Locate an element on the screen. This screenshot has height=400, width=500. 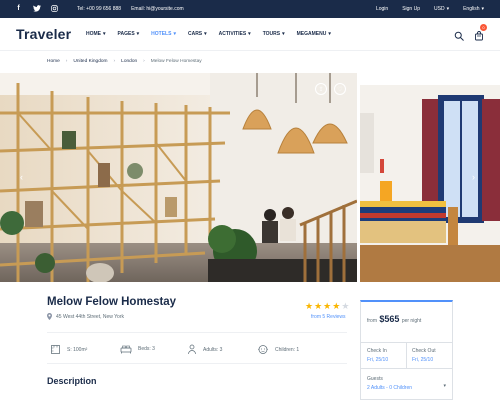
breadcrumb-current: Melow Felow Homestay is located at coordinates (176, 61).